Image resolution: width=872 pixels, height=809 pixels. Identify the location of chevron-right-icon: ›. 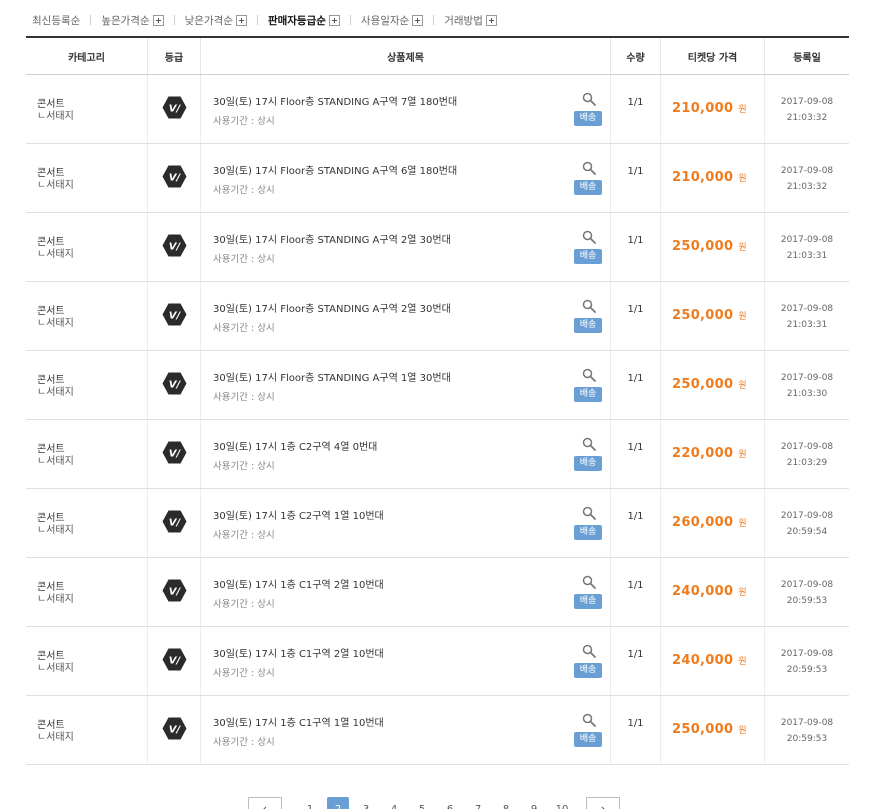
(603, 805).